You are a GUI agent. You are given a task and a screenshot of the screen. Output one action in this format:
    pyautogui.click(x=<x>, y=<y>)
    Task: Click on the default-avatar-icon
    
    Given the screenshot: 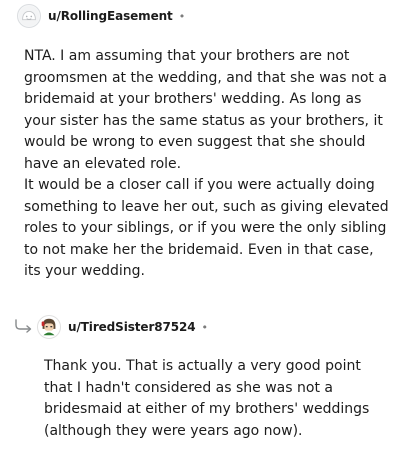 What is the action you would take?
    pyautogui.click(x=29, y=16)
    